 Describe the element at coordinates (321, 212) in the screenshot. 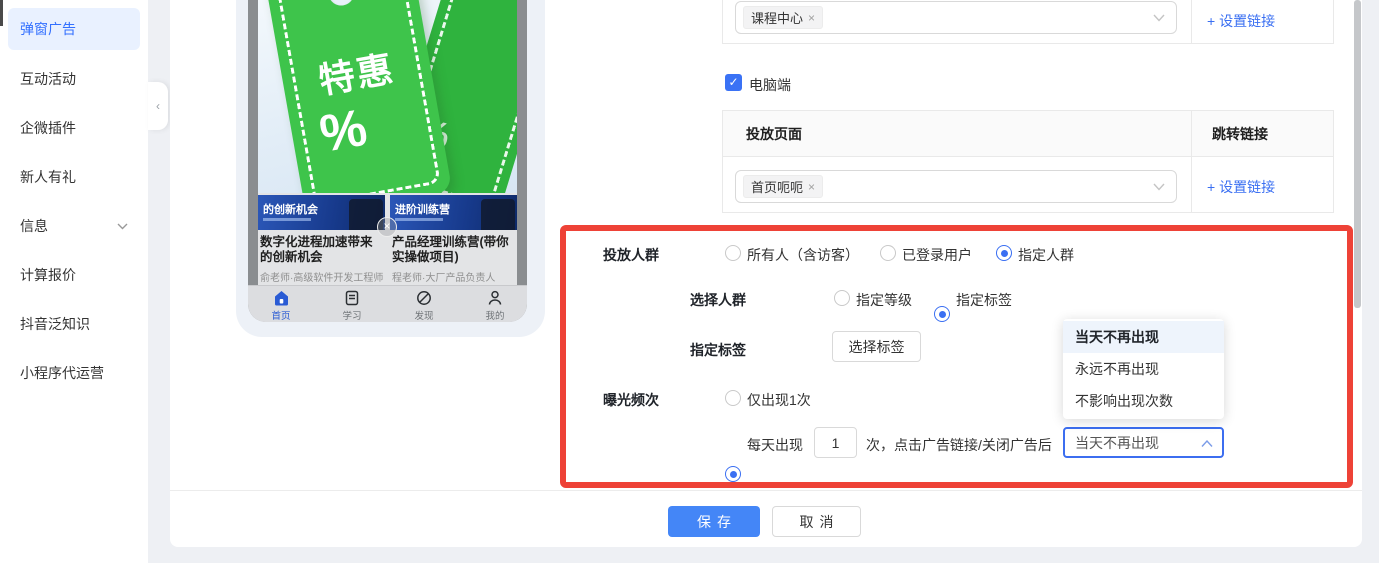

I see `course-card-image: 的创新机会` at that location.